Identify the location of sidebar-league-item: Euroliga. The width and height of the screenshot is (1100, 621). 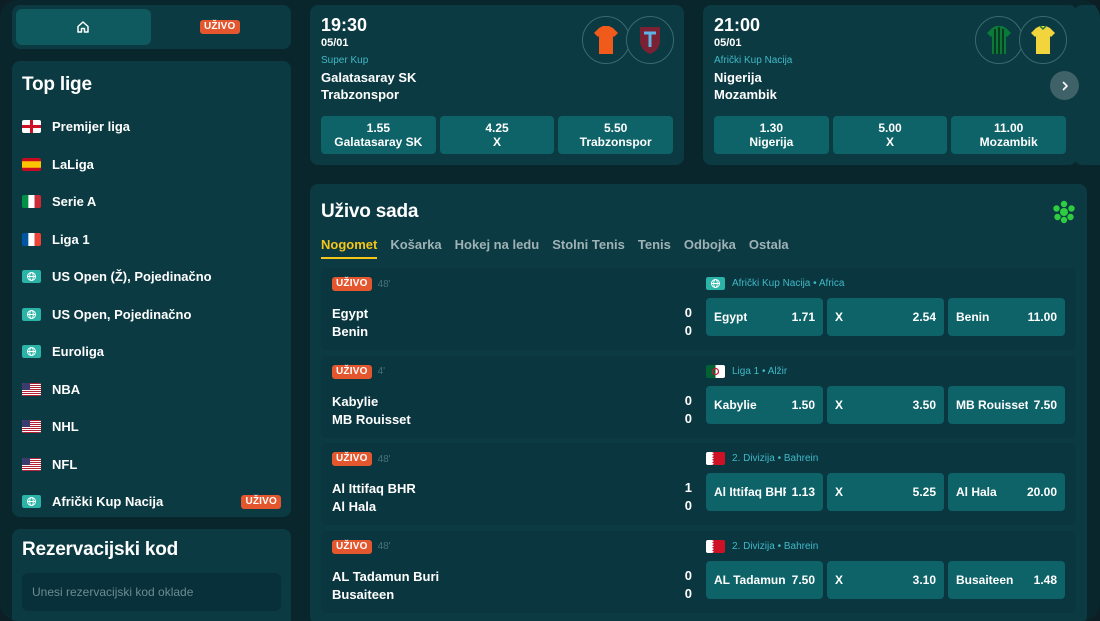
(151, 352).